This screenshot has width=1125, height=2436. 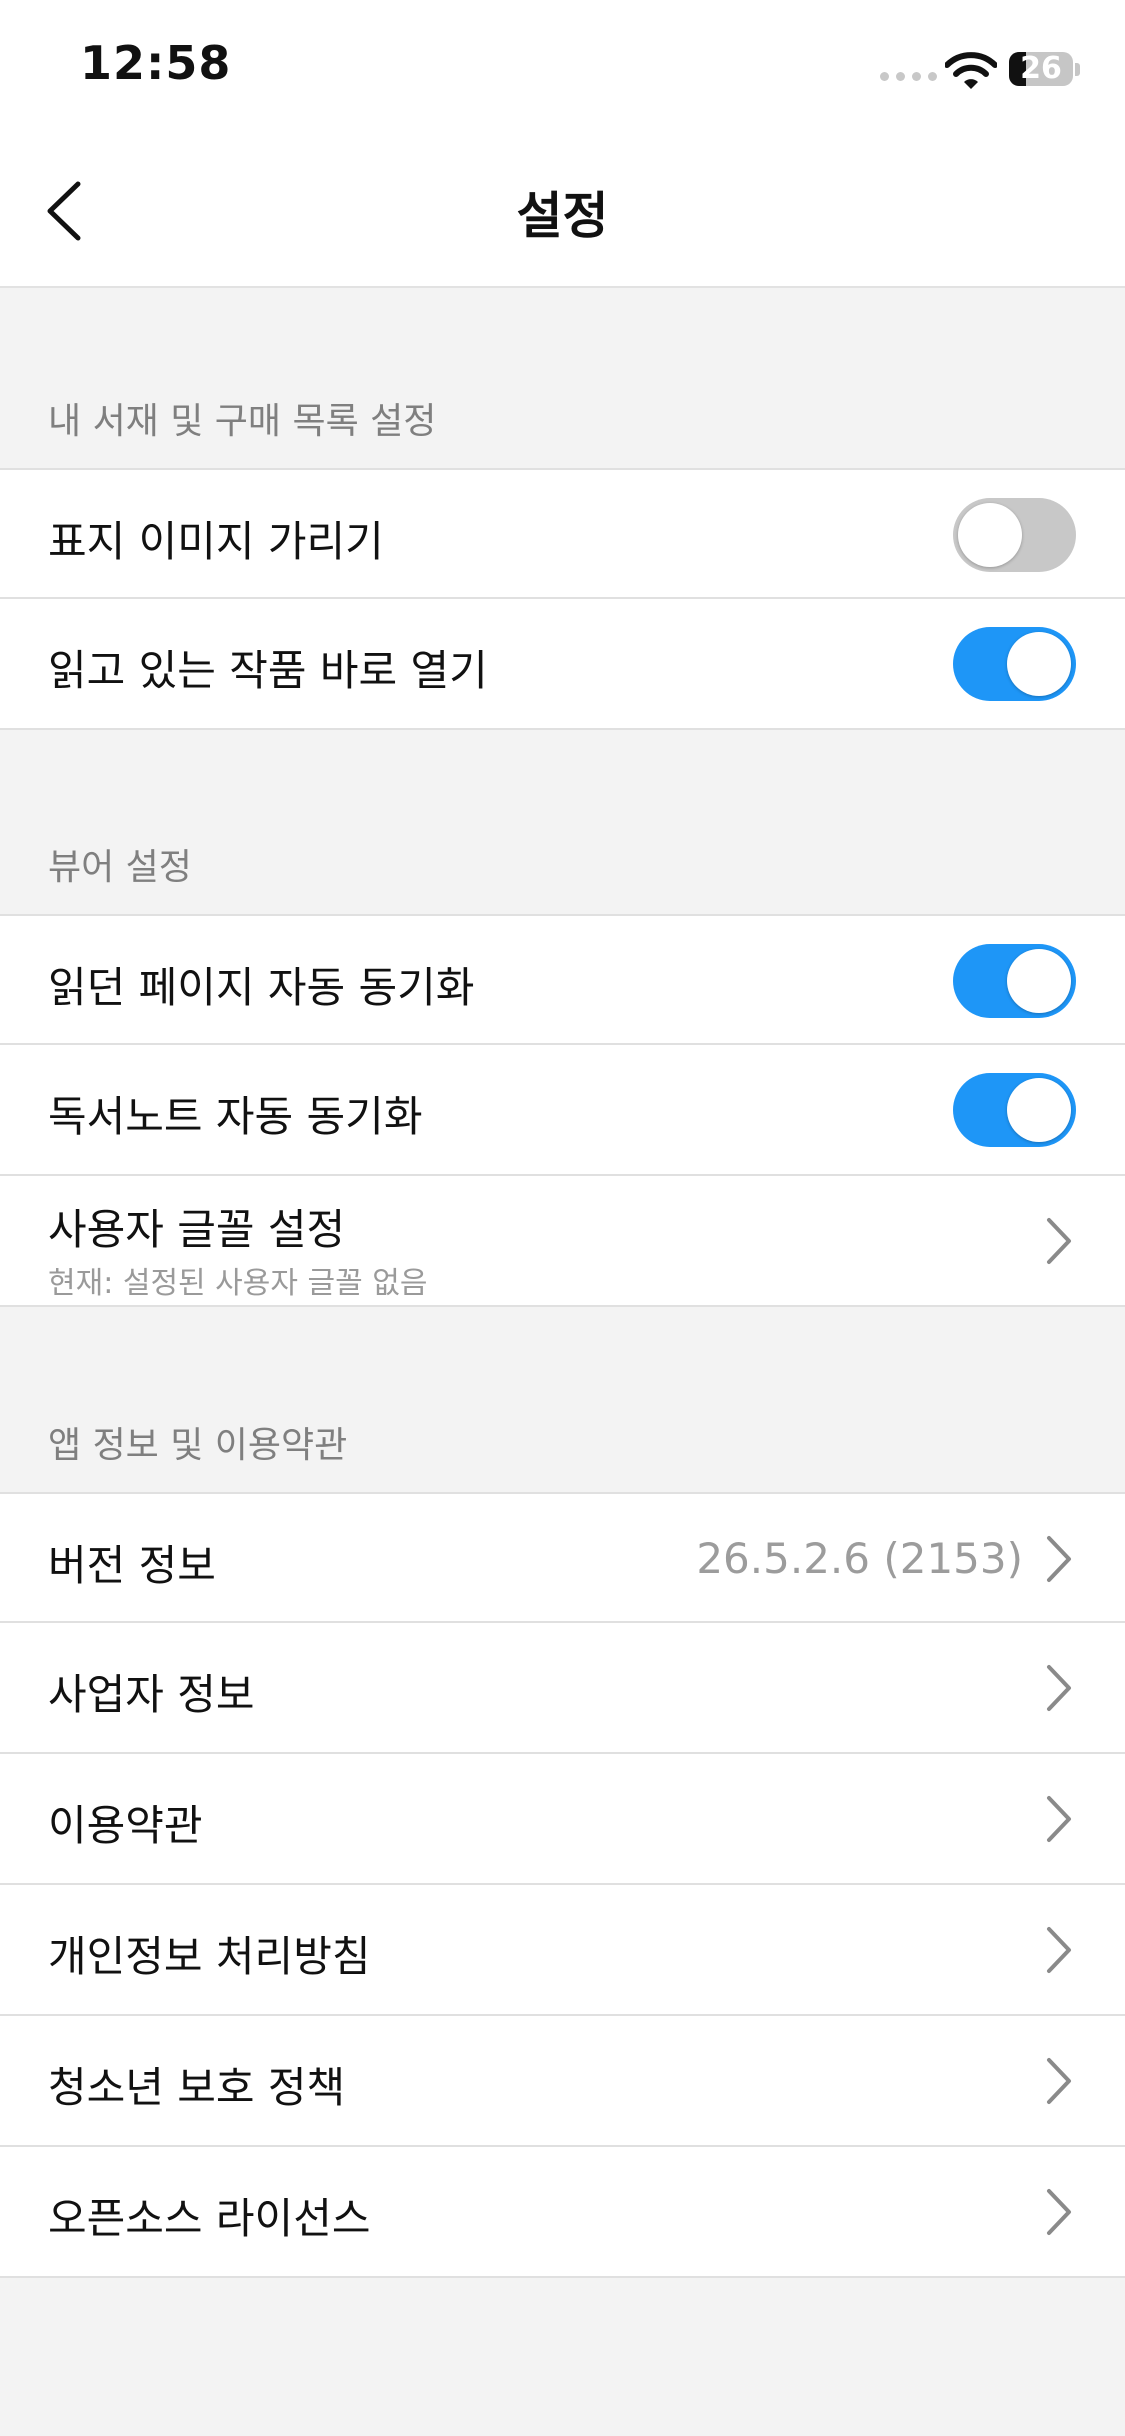 I want to click on status-bar: 12:58 26, so click(x=562, y=68).